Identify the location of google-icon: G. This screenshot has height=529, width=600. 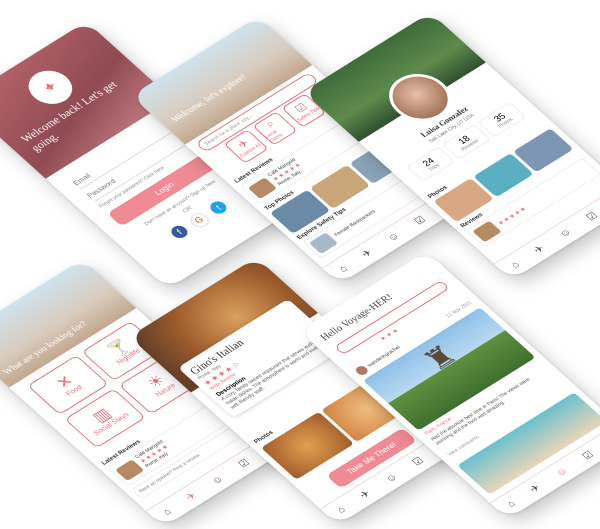
(199, 220).